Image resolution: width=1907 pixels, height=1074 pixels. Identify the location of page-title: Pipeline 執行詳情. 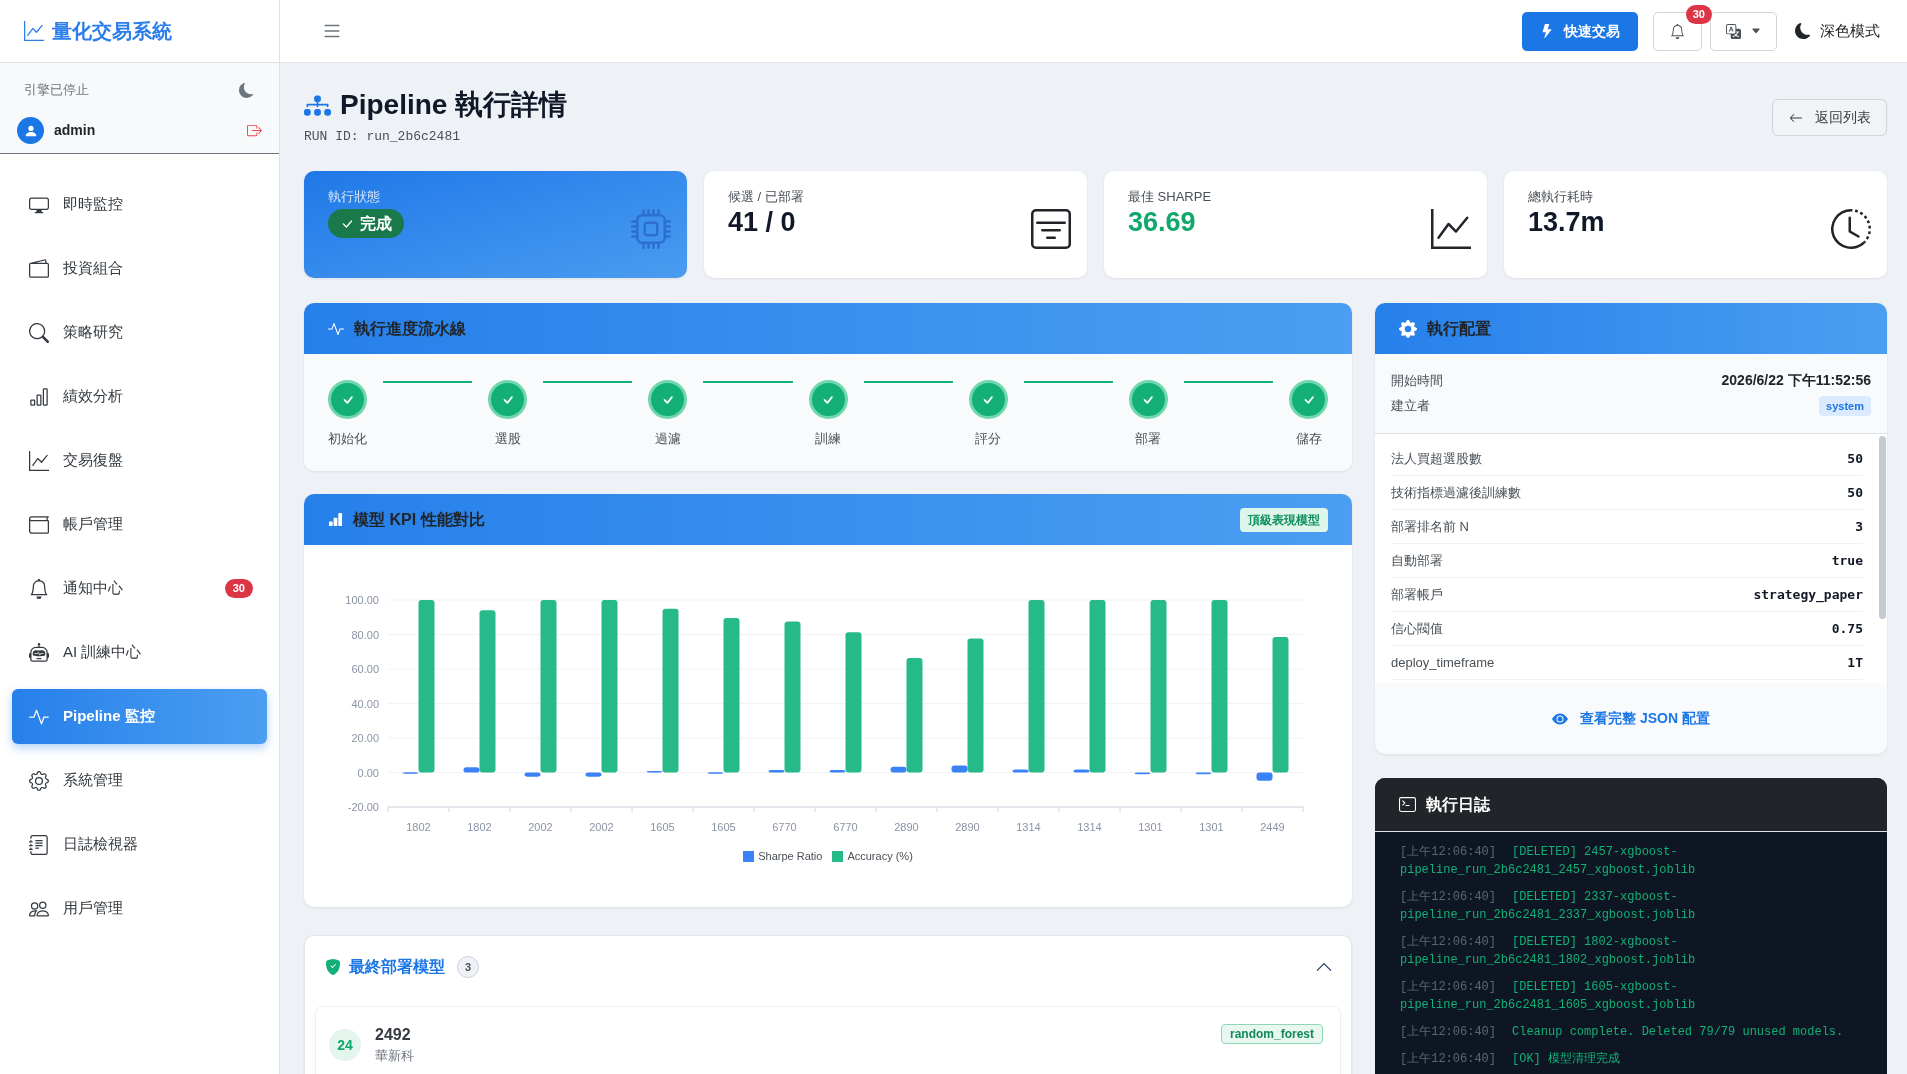
(454, 105).